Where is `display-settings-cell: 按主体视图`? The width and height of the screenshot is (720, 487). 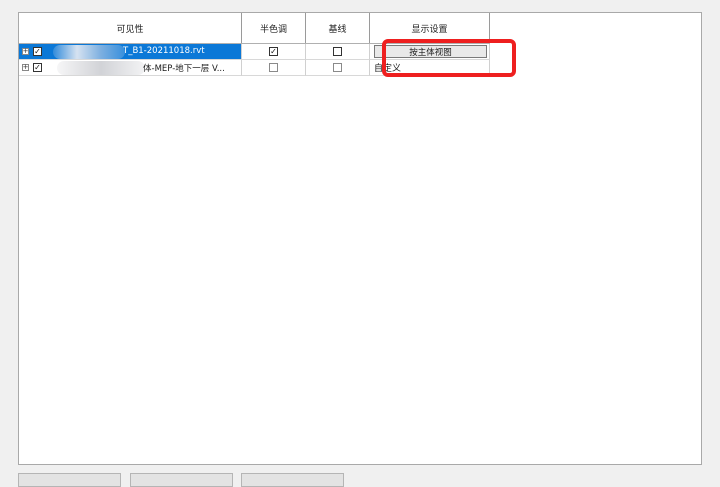 display-settings-cell: 按主体视图 is located at coordinates (430, 52).